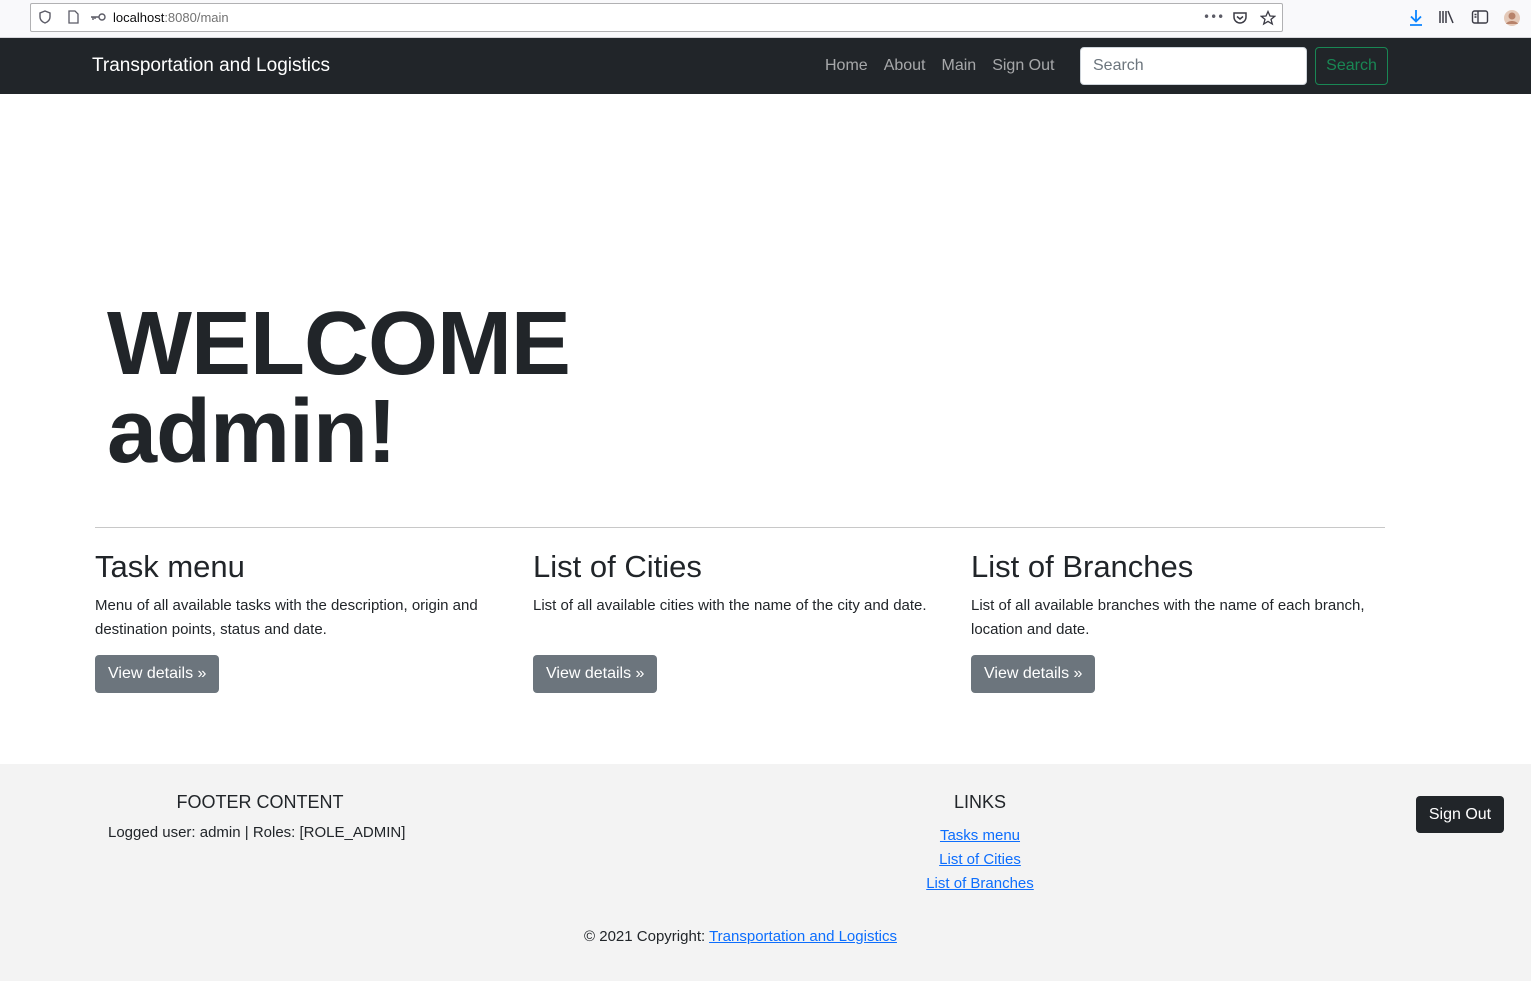  Describe the element at coordinates (1447, 18) in the screenshot. I see `library-icon` at that location.